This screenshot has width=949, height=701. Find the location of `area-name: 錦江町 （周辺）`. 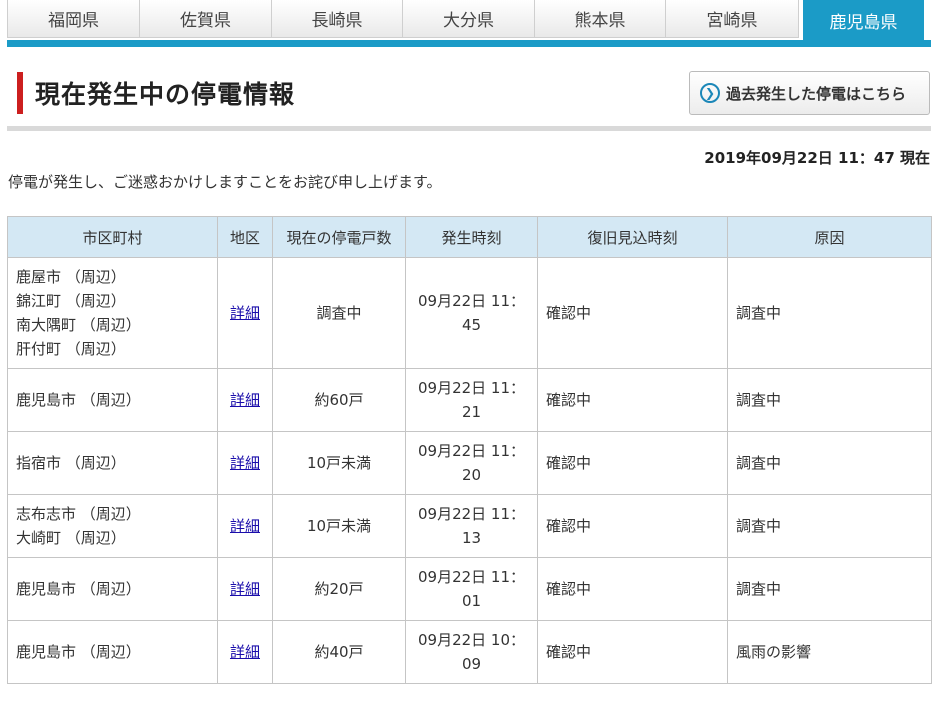

area-name: 錦江町 （周辺） is located at coordinates (71, 301).